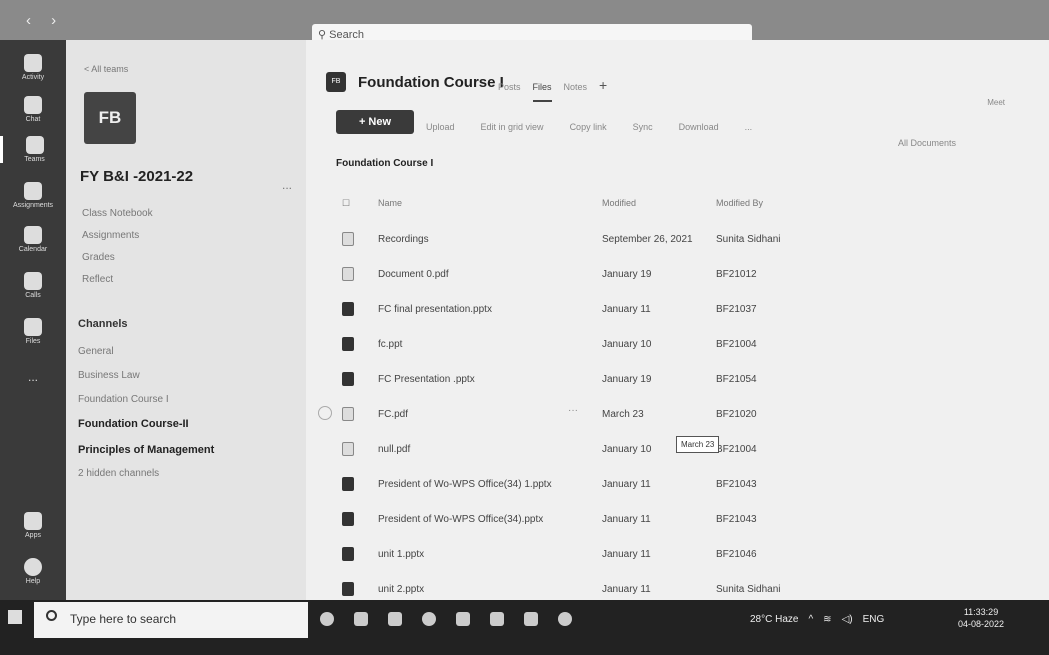 This screenshot has width=1049, height=655. Describe the element at coordinates (110, 235) in the screenshot. I see `sidebar-item-assignments: Assignments` at that location.